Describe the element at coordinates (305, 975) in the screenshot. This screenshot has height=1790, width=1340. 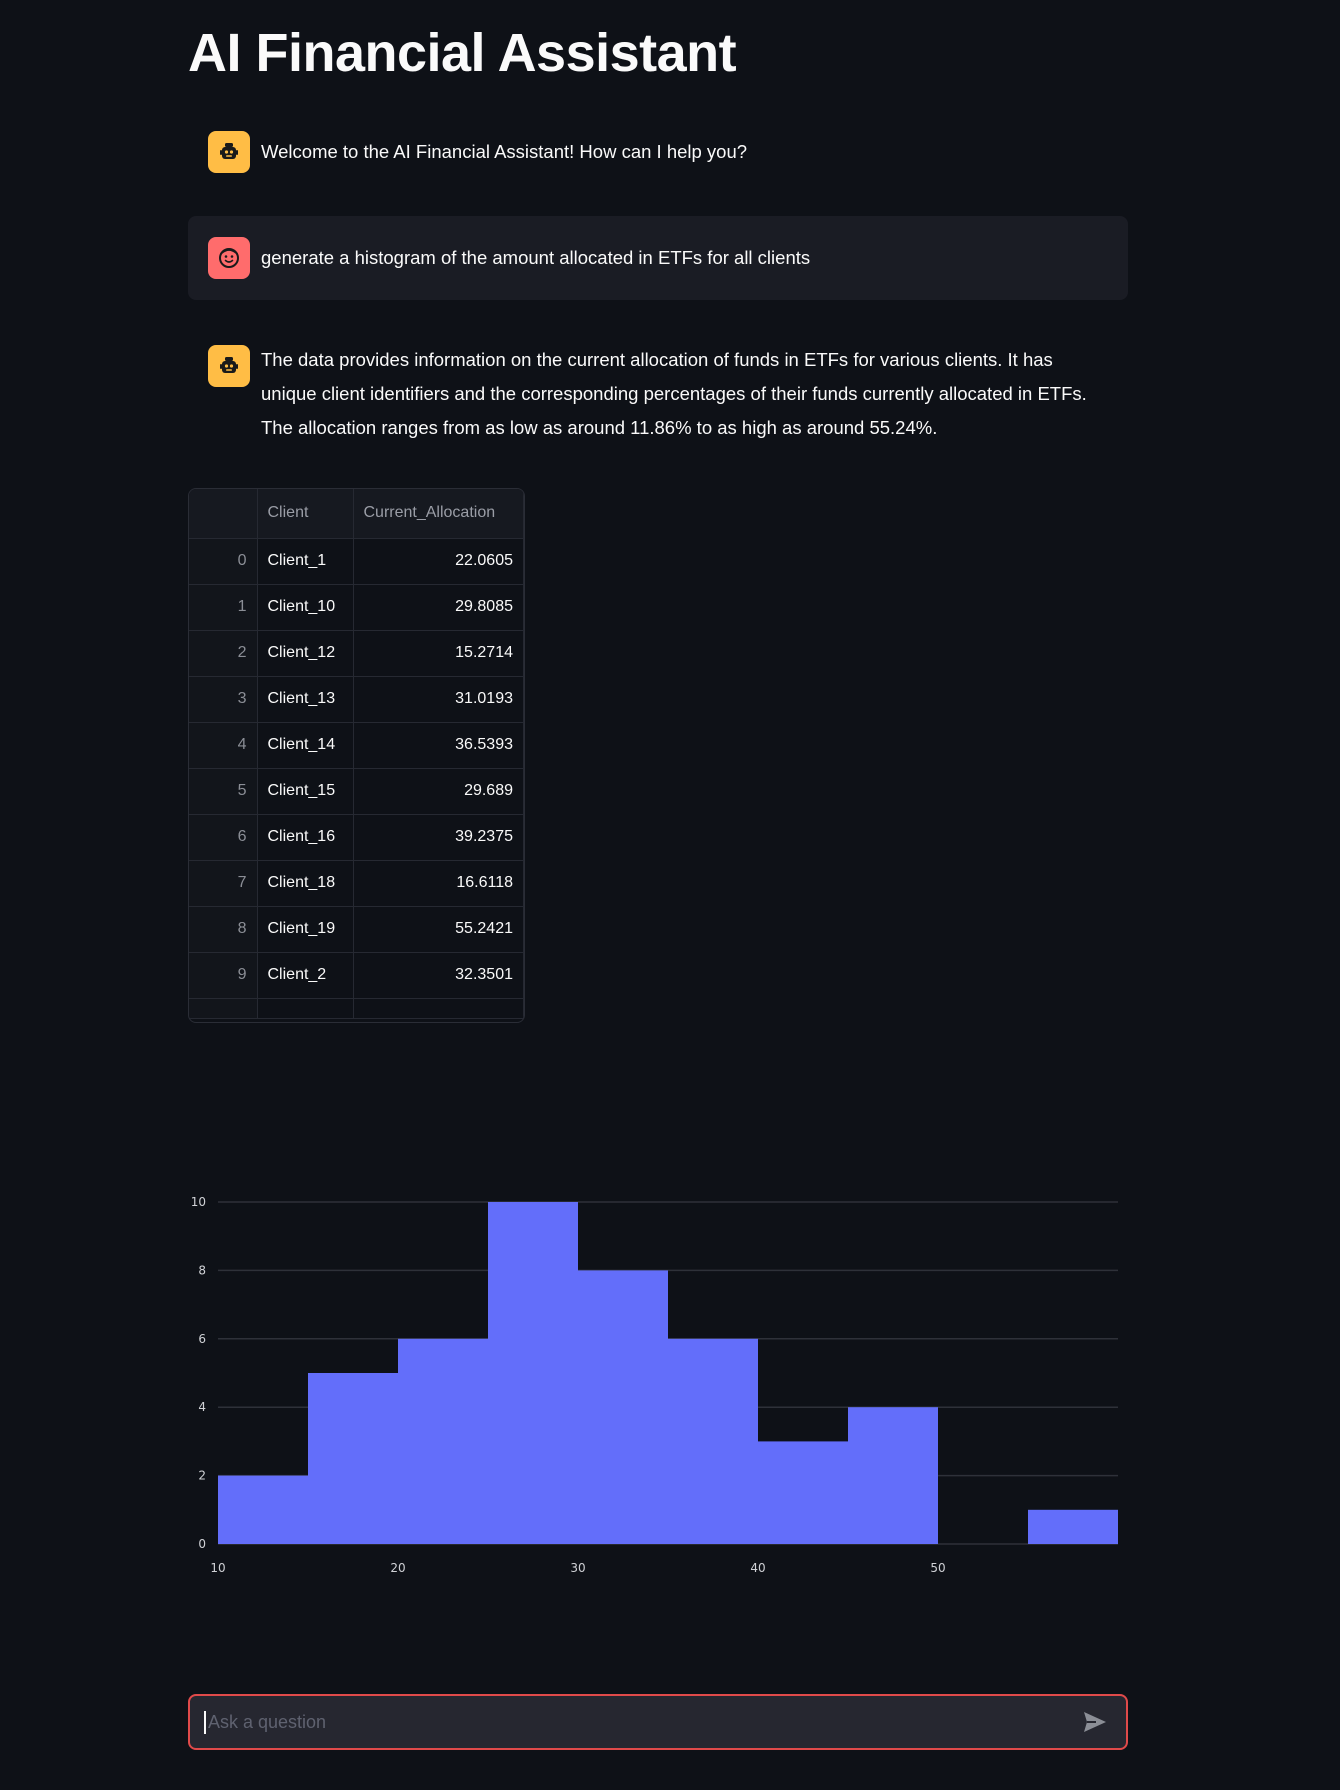
I see `client-cell: Client_2` at that location.